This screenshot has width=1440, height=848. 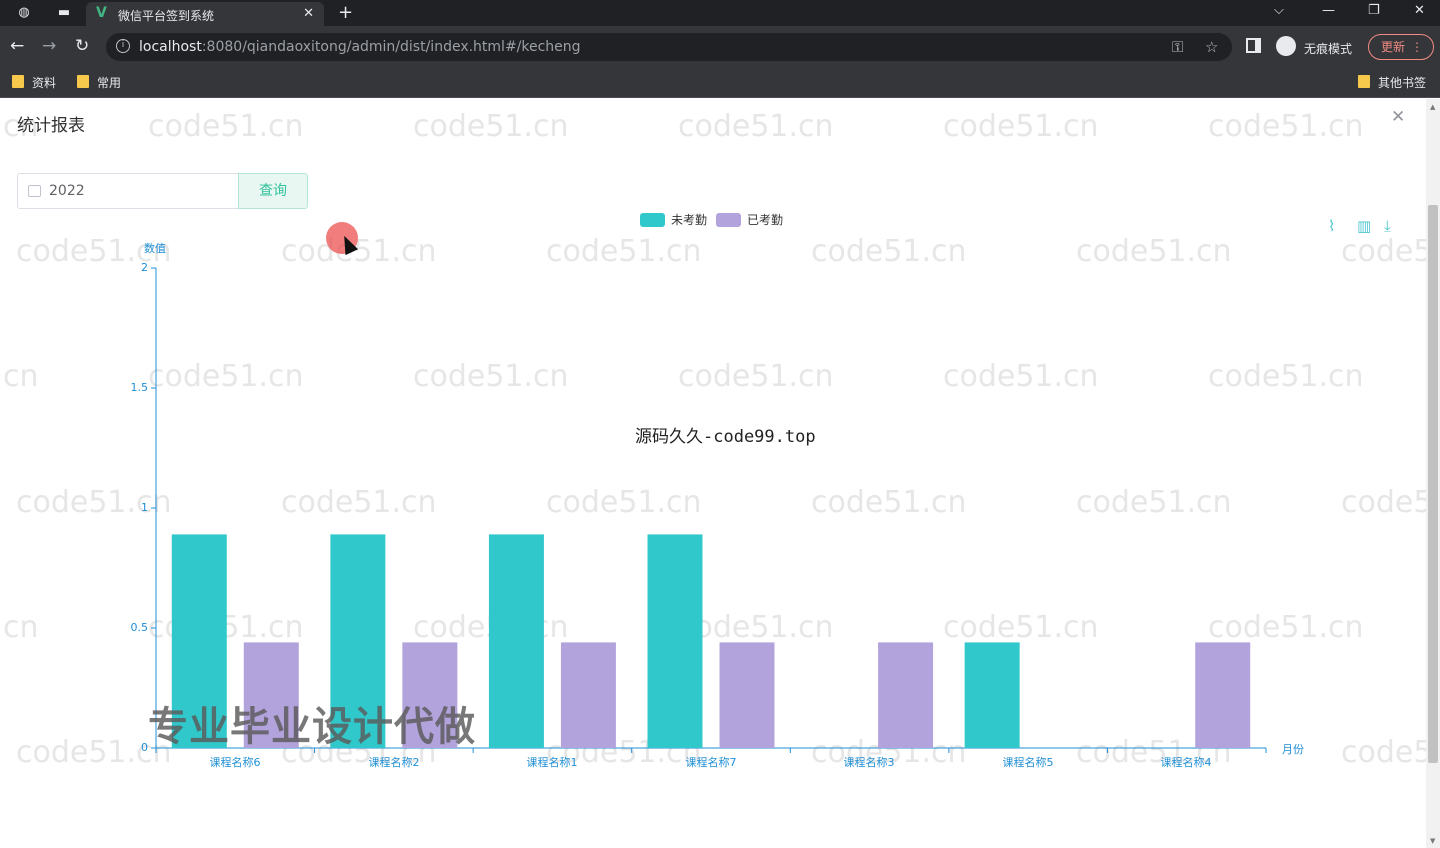 What do you see at coordinates (1328, 10) in the screenshot?
I see `minimize-icon: —` at bounding box center [1328, 10].